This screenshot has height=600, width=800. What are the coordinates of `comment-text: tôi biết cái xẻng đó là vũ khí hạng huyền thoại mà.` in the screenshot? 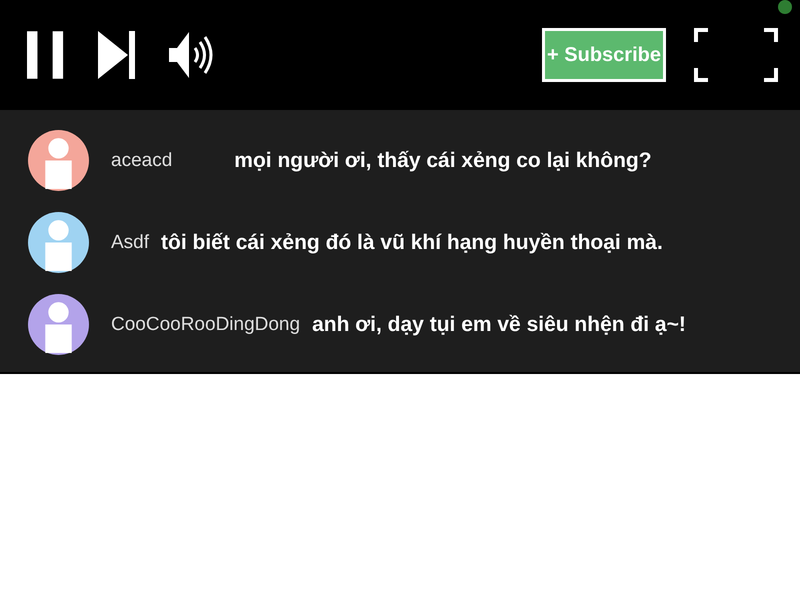 It's located at (412, 242).